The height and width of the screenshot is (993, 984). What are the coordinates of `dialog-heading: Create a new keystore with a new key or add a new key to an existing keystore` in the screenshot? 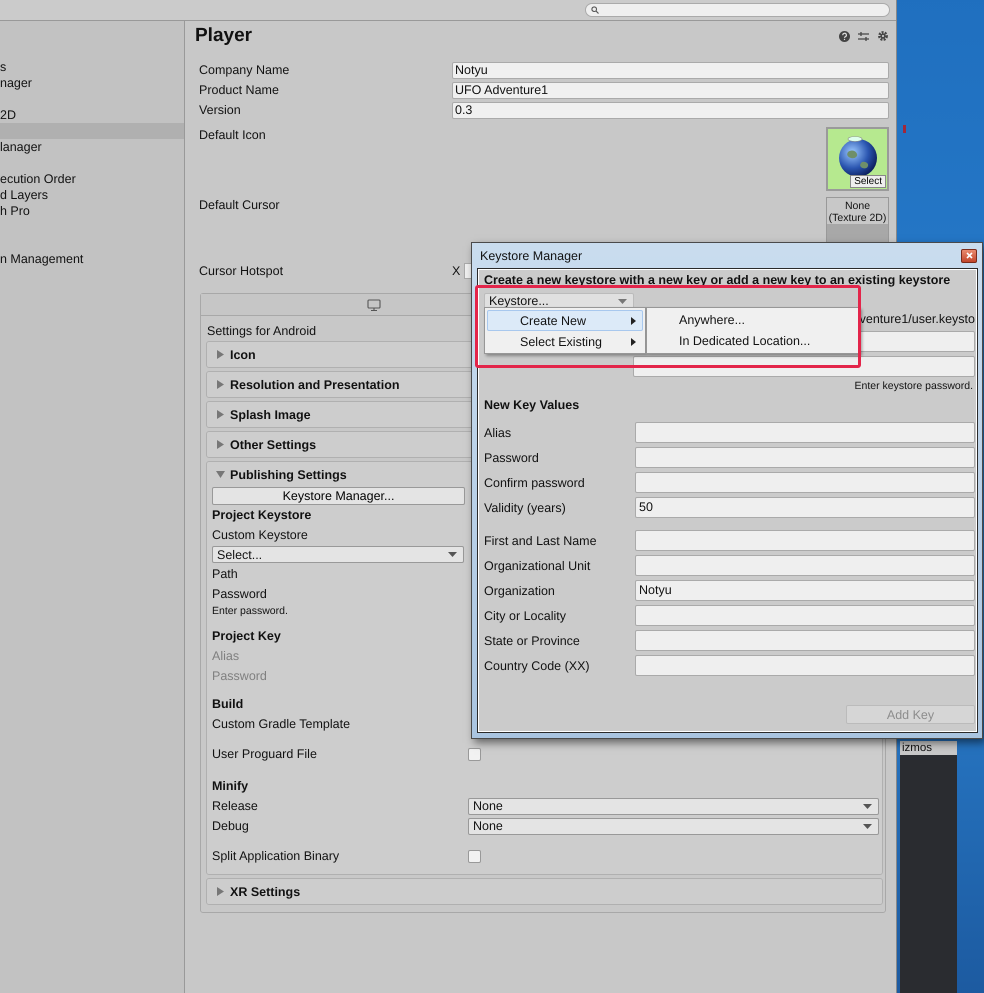 It's located at (718, 280).